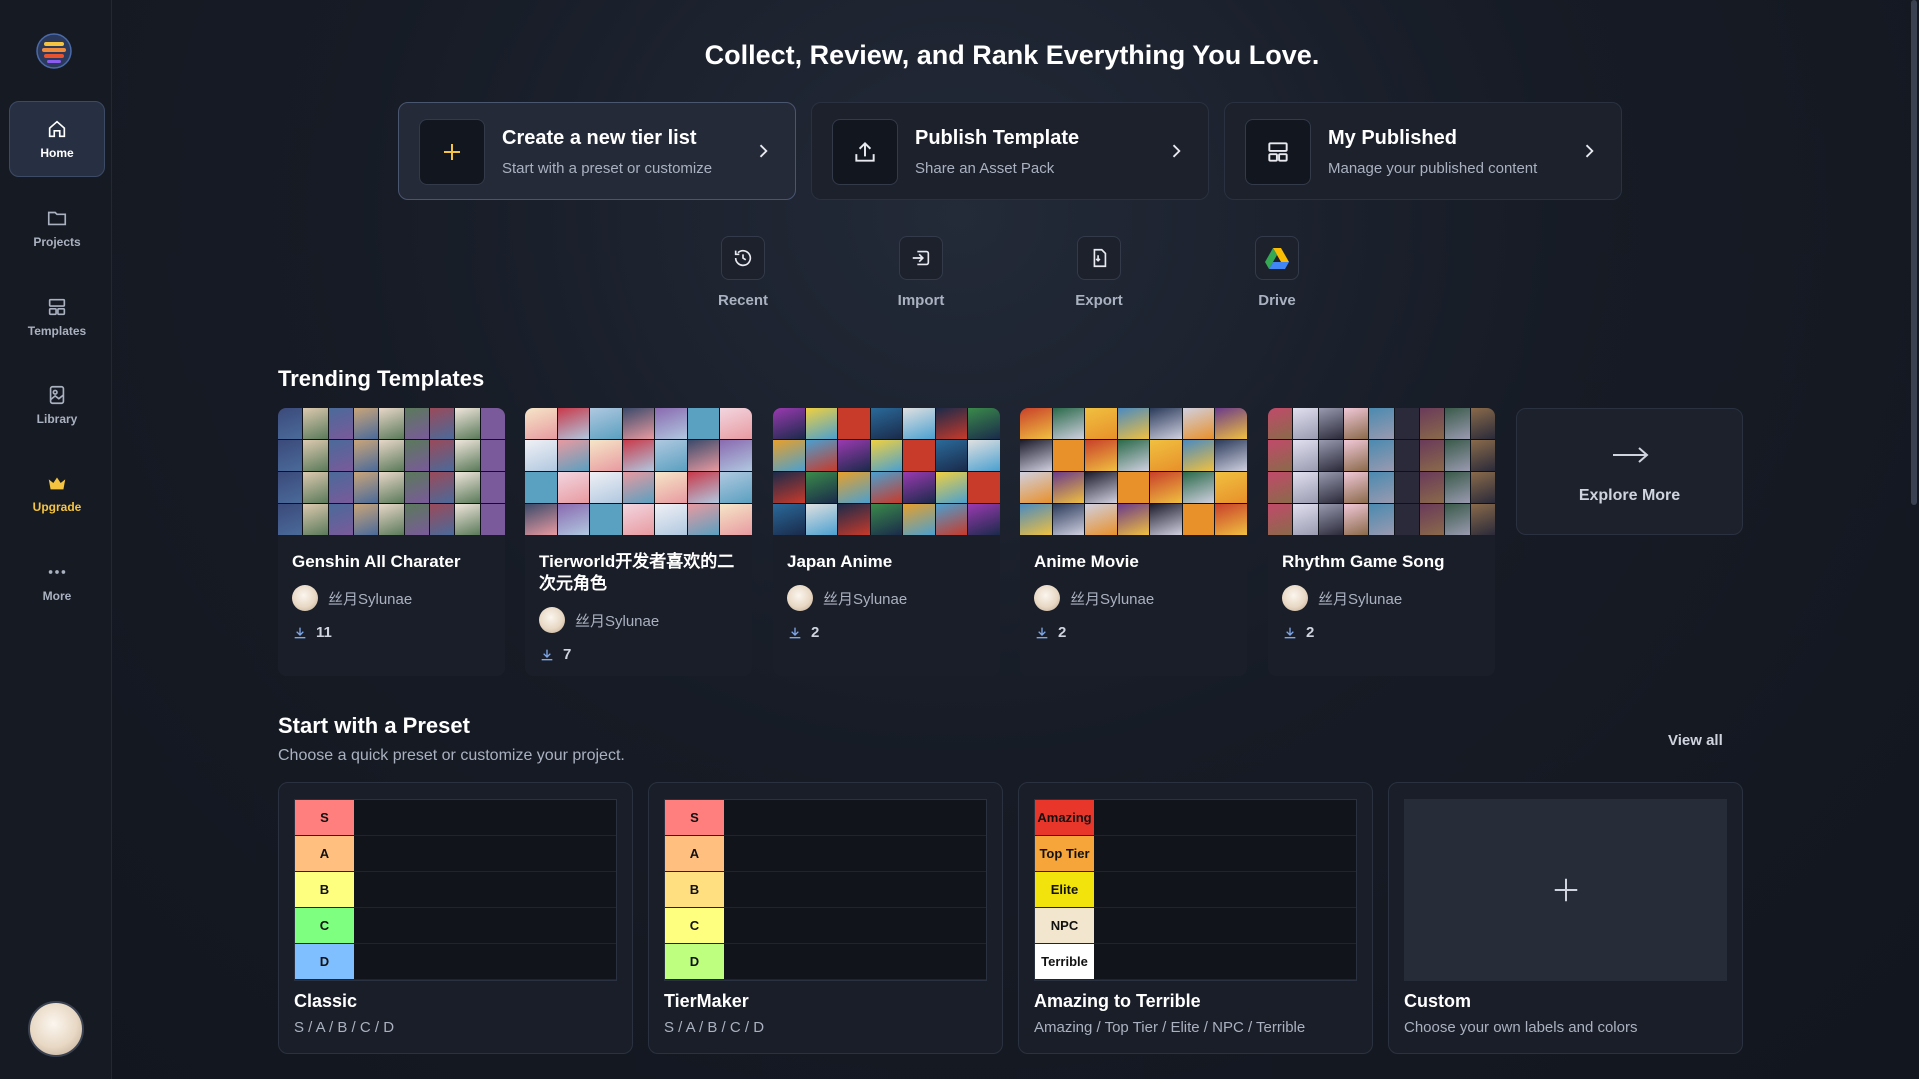 This screenshot has width=1919, height=1079. What do you see at coordinates (1195, 890) in the screenshot?
I see `tier-board-preview: Amazing Top Tier Elite NPC Terrible` at bounding box center [1195, 890].